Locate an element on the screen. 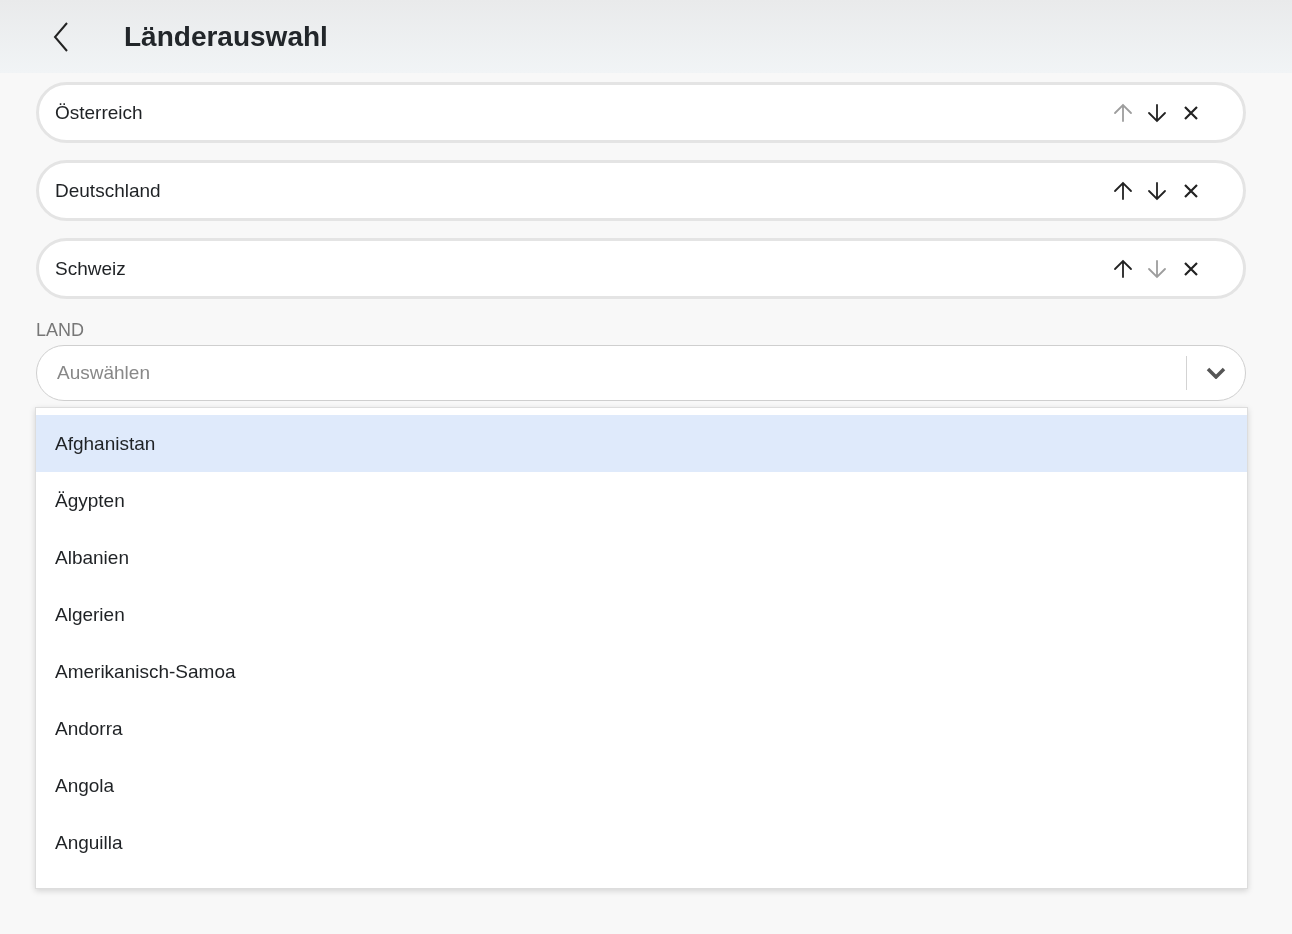 Image resolution: width=1292 pixels, height=934 pixels. country-name: Österreich is located at coordinates (99, 112).